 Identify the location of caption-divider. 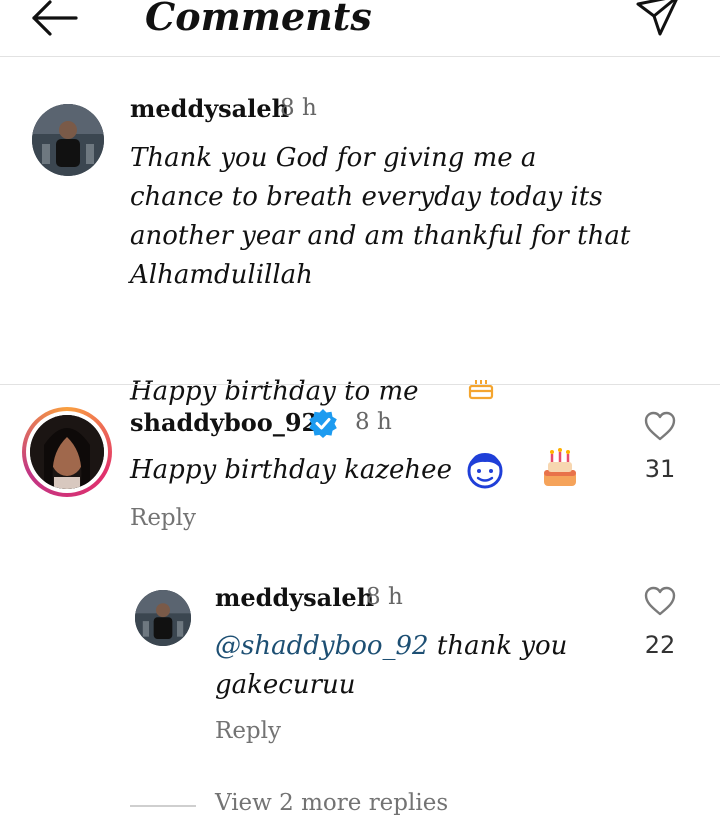
(360, 384).